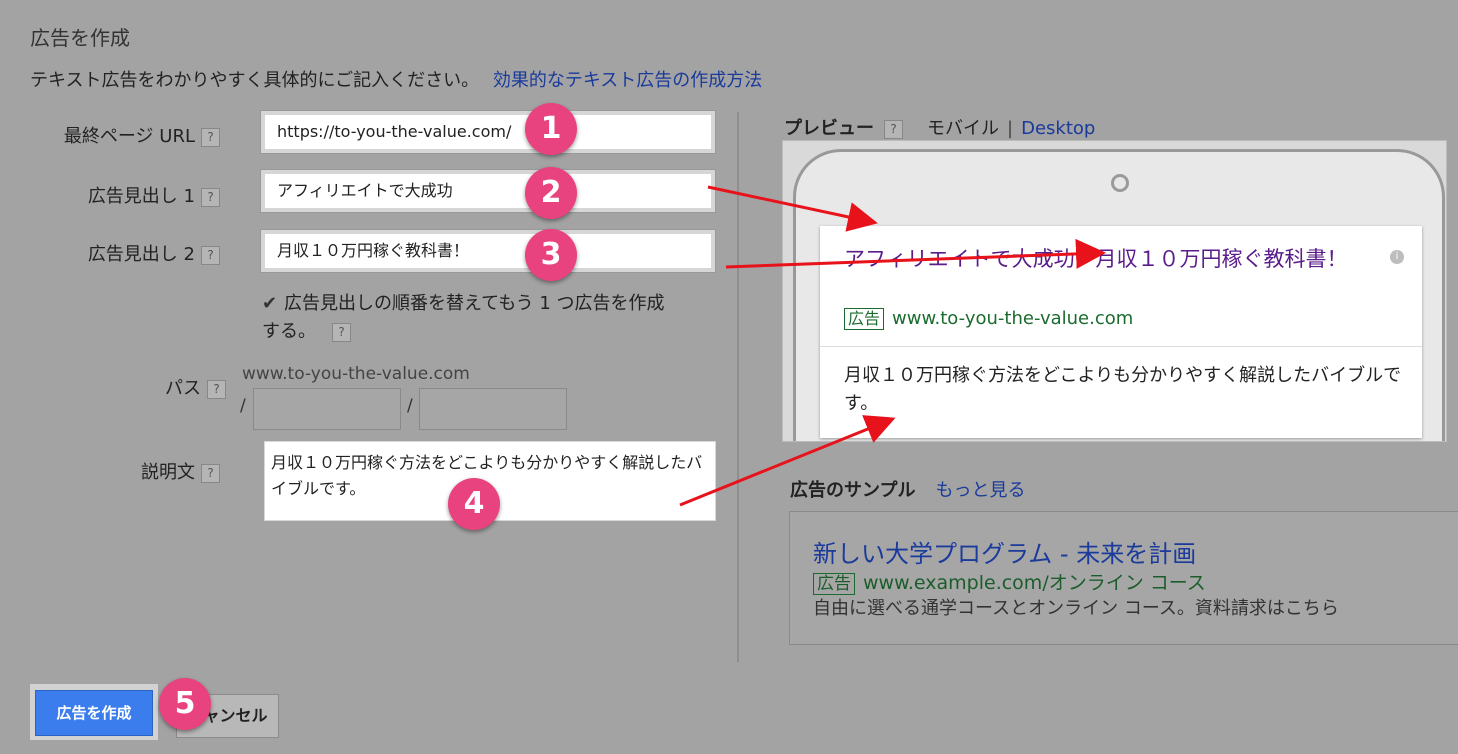 The image size is (1458, 754). What do you see at coordinates (551, 129) in the screenshot?
I see `annotation-badge-1: 1` at bounding box center [551, 129].